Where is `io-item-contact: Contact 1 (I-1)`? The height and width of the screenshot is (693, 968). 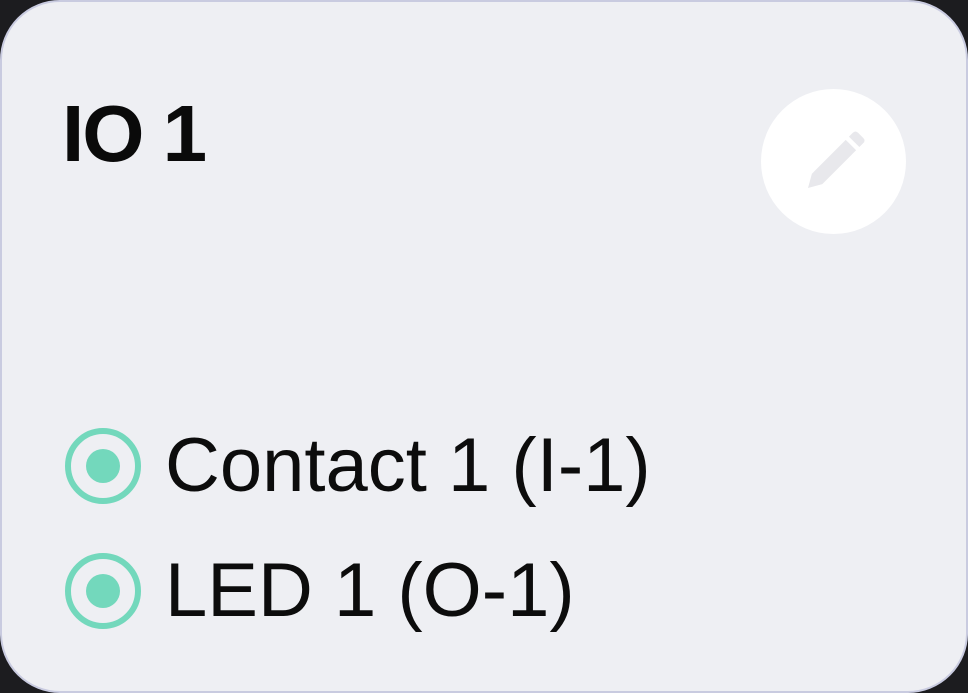 io-item-contact: Contact 1 (I-1) is located at coordinates (358, 466).